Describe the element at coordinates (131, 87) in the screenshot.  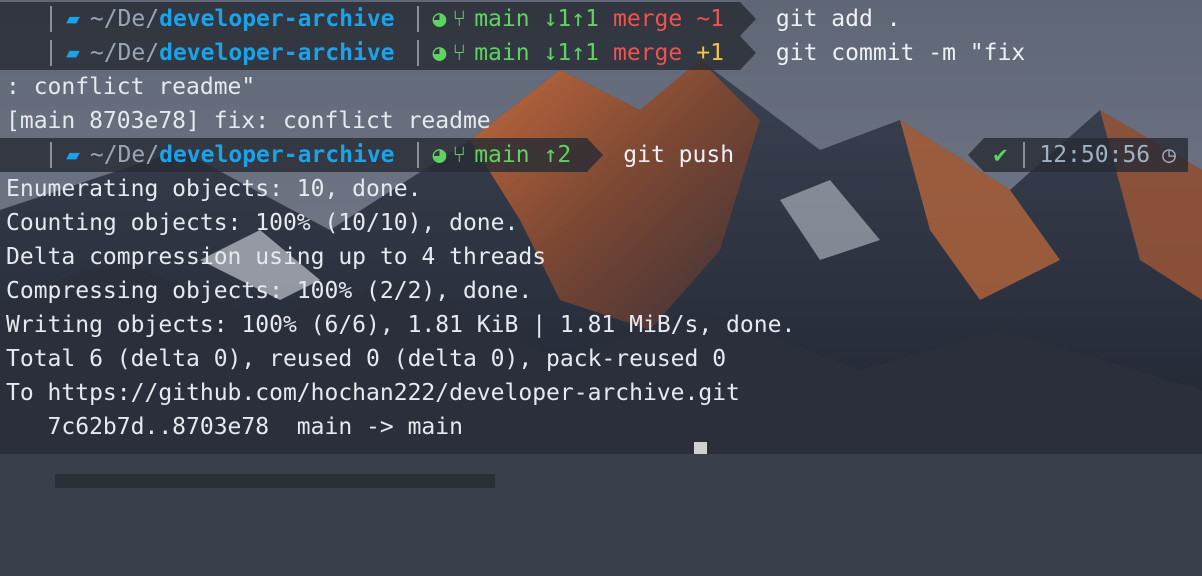
I see `output-line: : conflict readme"` at that location.